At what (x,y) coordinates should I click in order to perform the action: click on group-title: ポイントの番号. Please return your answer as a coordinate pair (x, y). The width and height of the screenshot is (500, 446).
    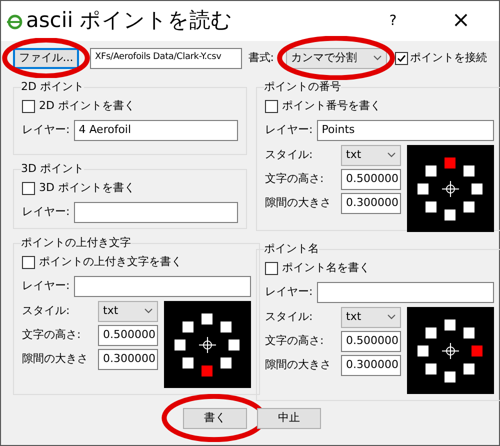
    Looking at the image, I should click on (302, 87).